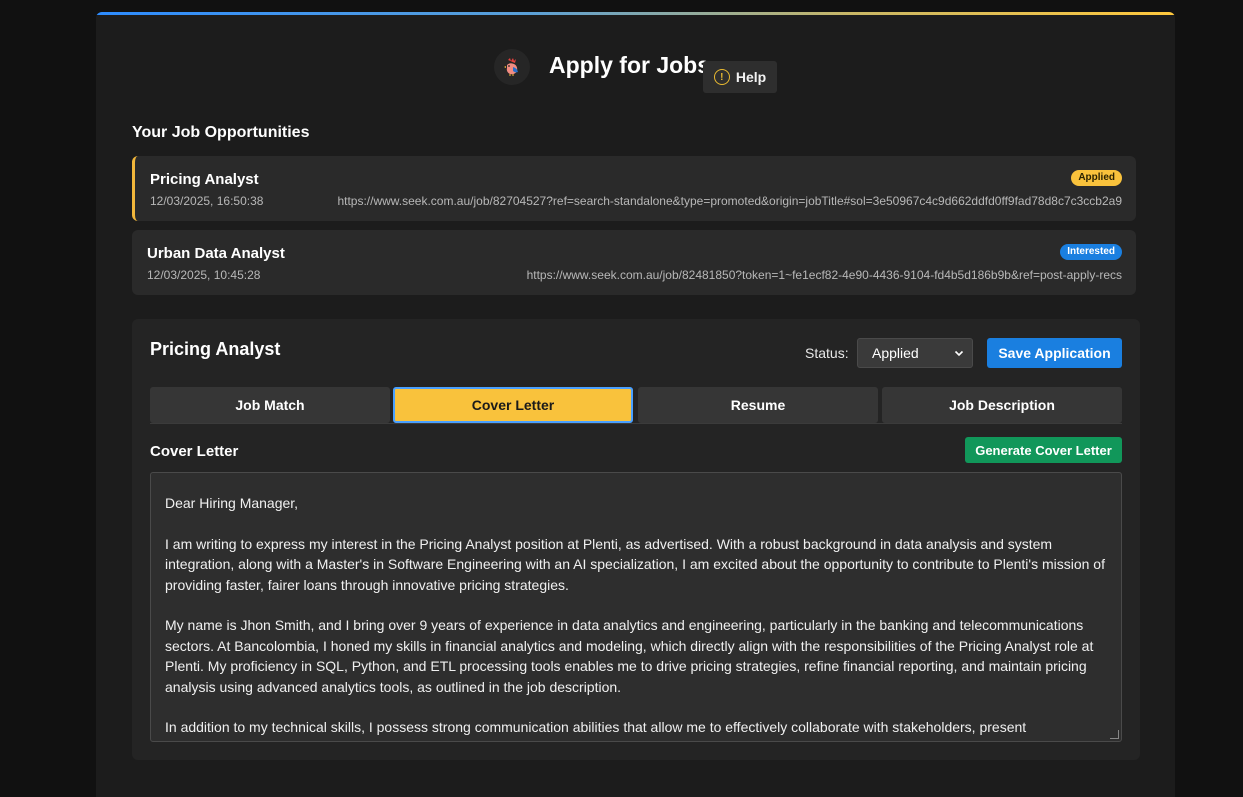  Describe the element at coordinates (204, 179) in the screenshot. I see `job-title: Pricing Analyst` at that location.